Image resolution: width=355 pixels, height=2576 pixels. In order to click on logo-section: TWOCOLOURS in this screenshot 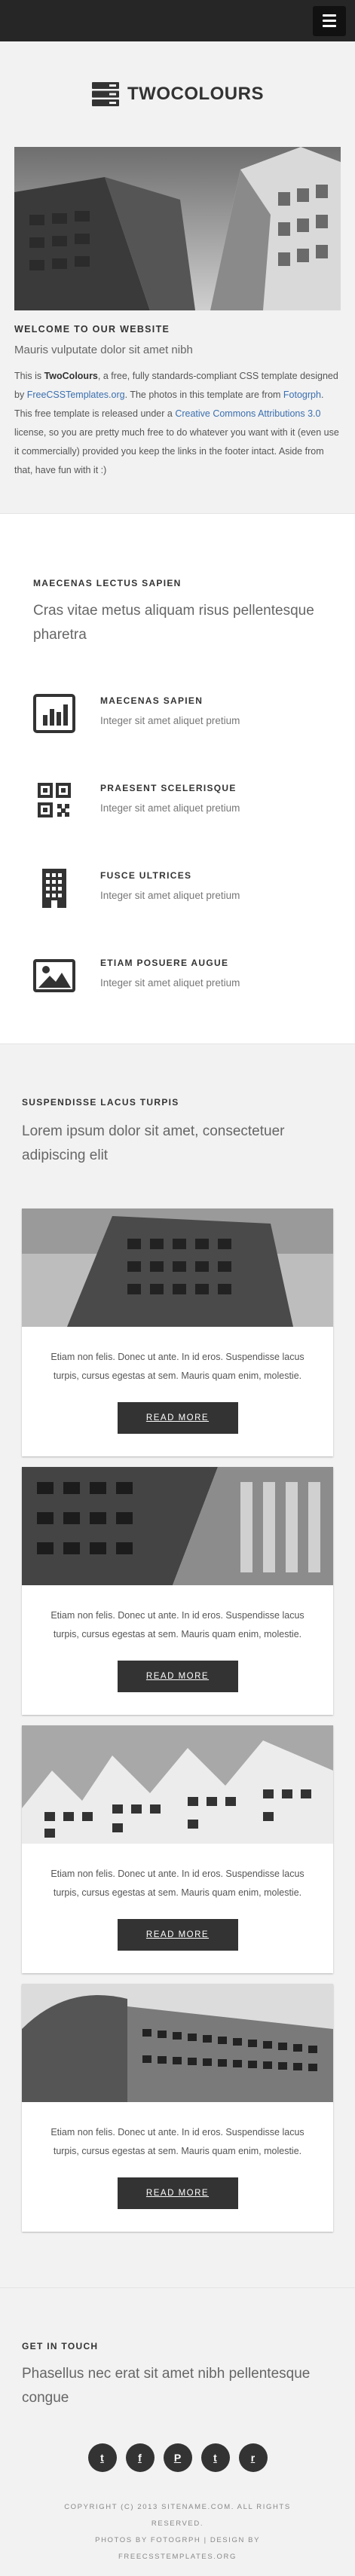, I will do `click(177, 94)`.